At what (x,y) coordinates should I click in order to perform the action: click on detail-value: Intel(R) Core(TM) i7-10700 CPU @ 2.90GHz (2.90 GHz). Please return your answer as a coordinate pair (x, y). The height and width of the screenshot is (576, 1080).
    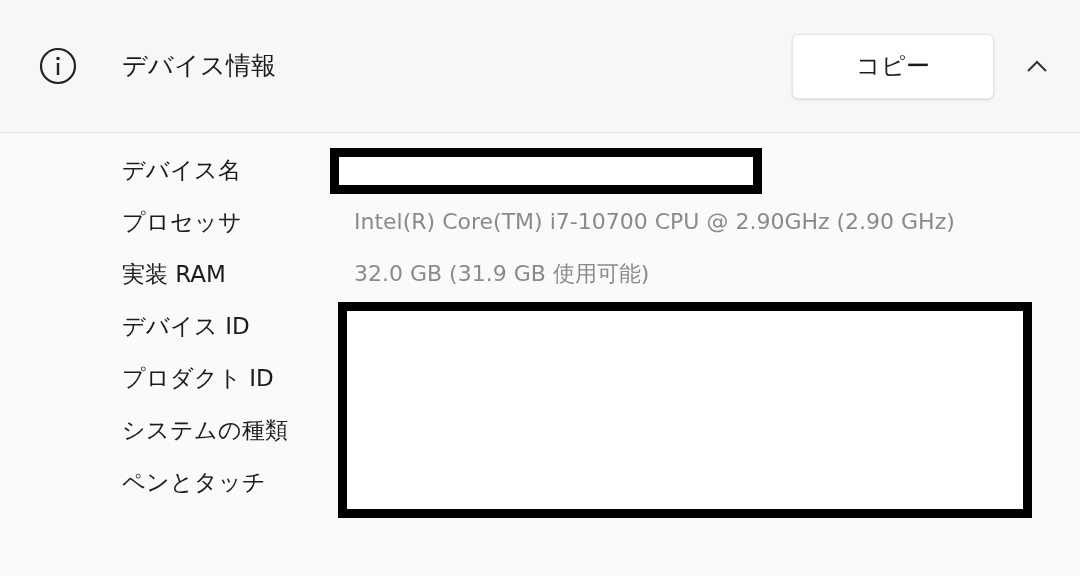
    Looking at the image, I should click on (654, 221).